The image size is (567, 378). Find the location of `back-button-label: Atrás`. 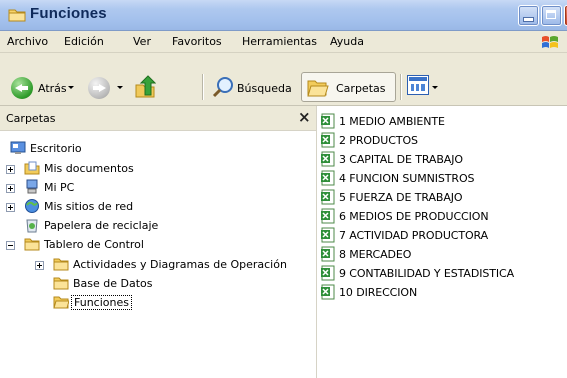

back-button-label: Atrás is located at coordinates (52, 88).